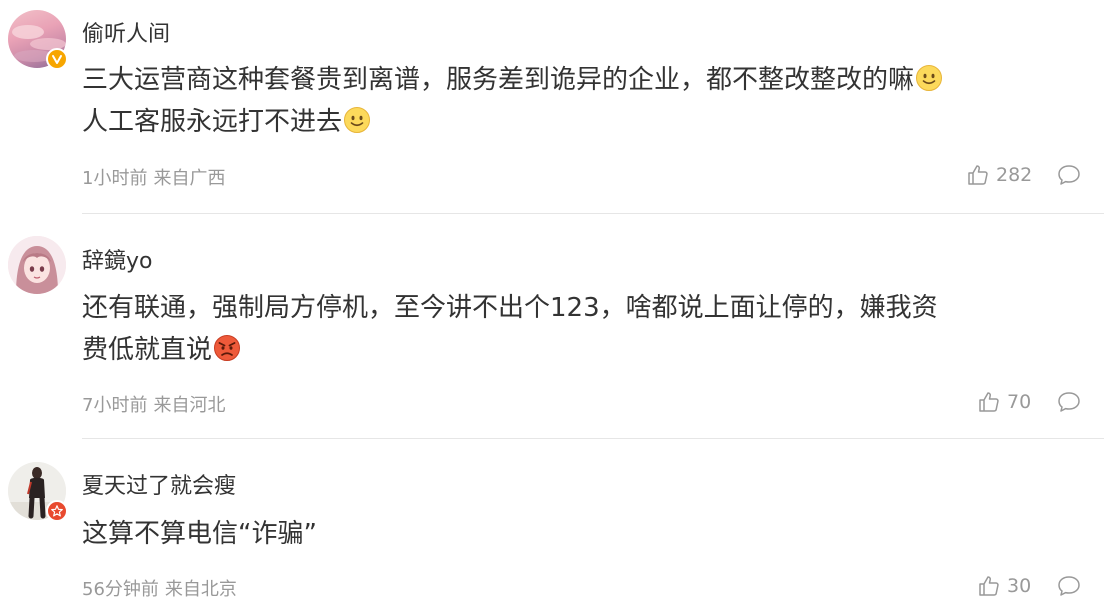  Describe the element at coordinates (120, 589) in the screenshot. I see `timestamp: 56分钟前` at that location.